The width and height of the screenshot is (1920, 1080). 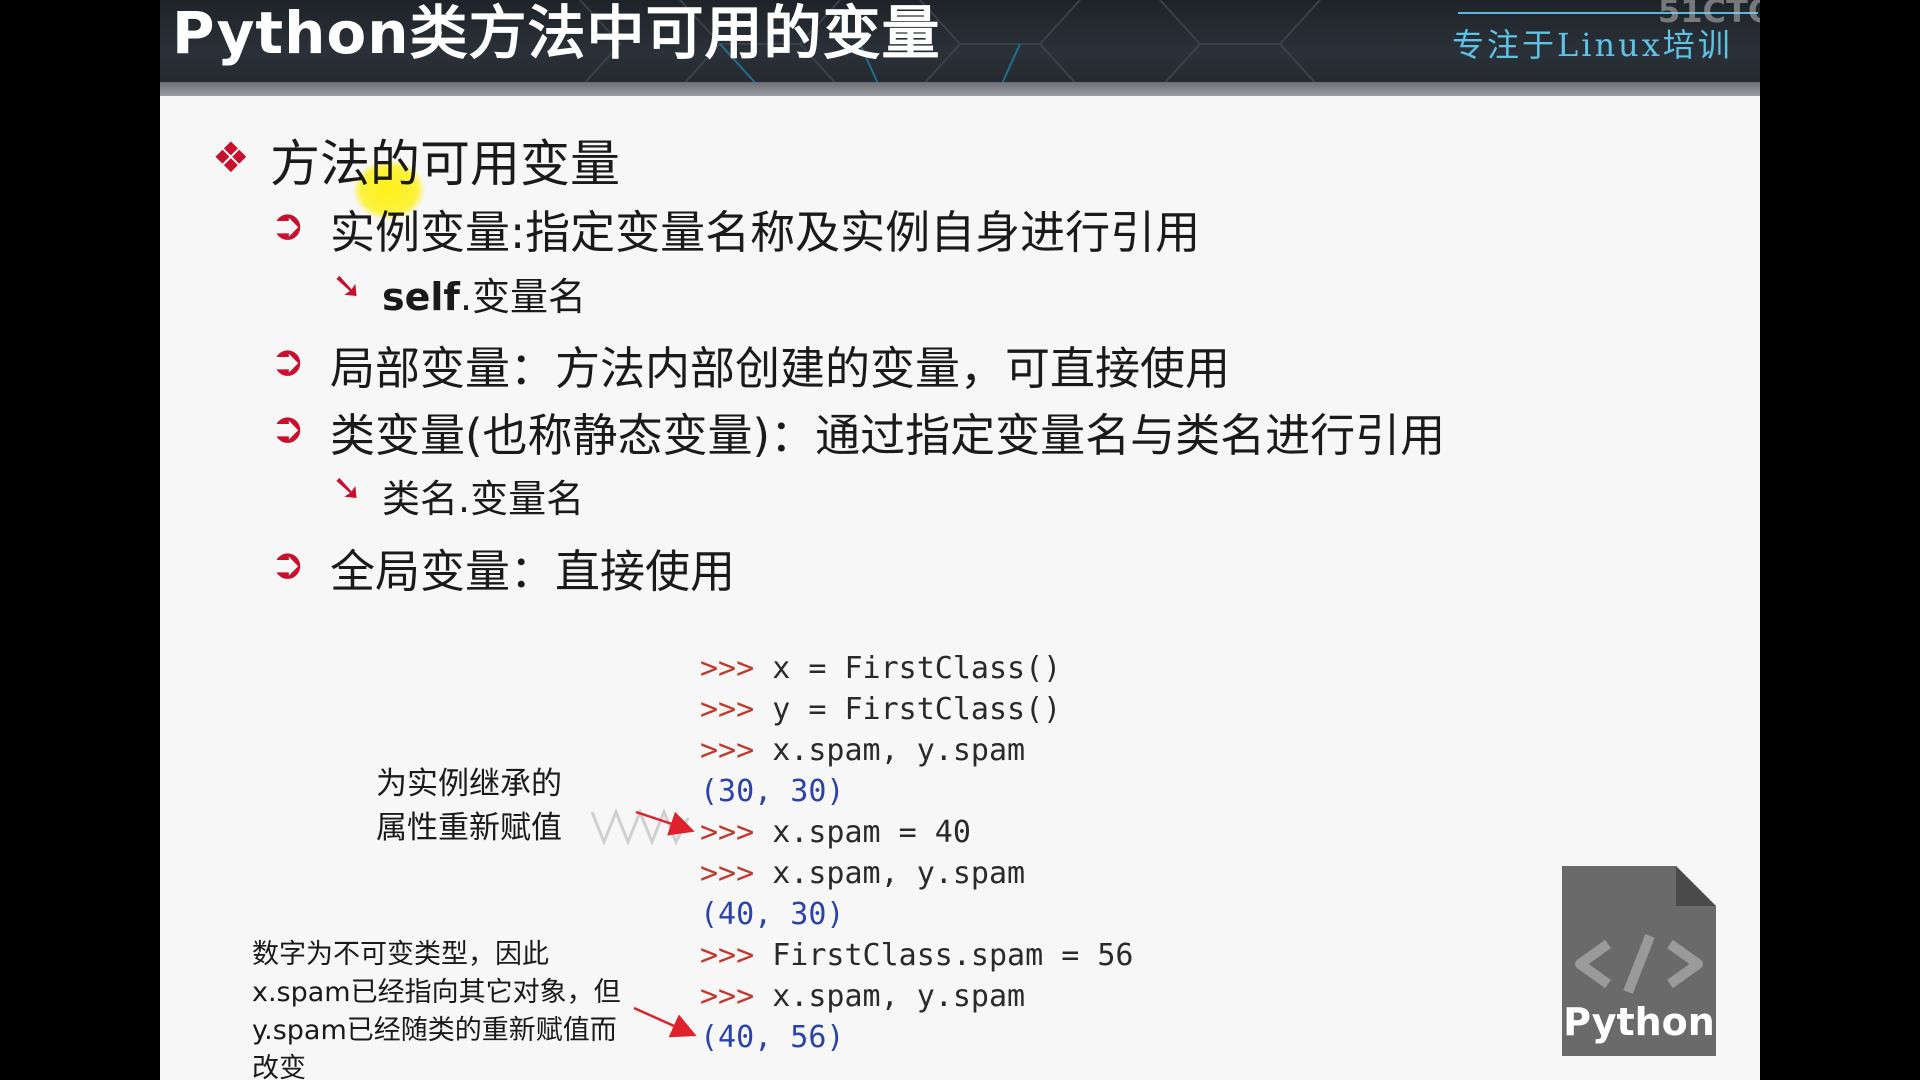 I want to click on code-output: (30, 30), so click(x=772, y=791).